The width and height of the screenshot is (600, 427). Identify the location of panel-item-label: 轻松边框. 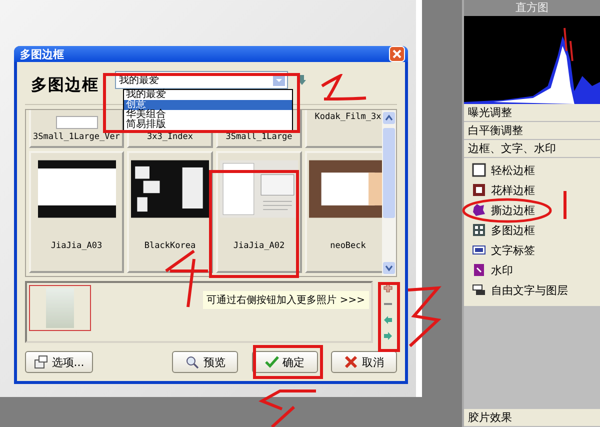
(513, 170).